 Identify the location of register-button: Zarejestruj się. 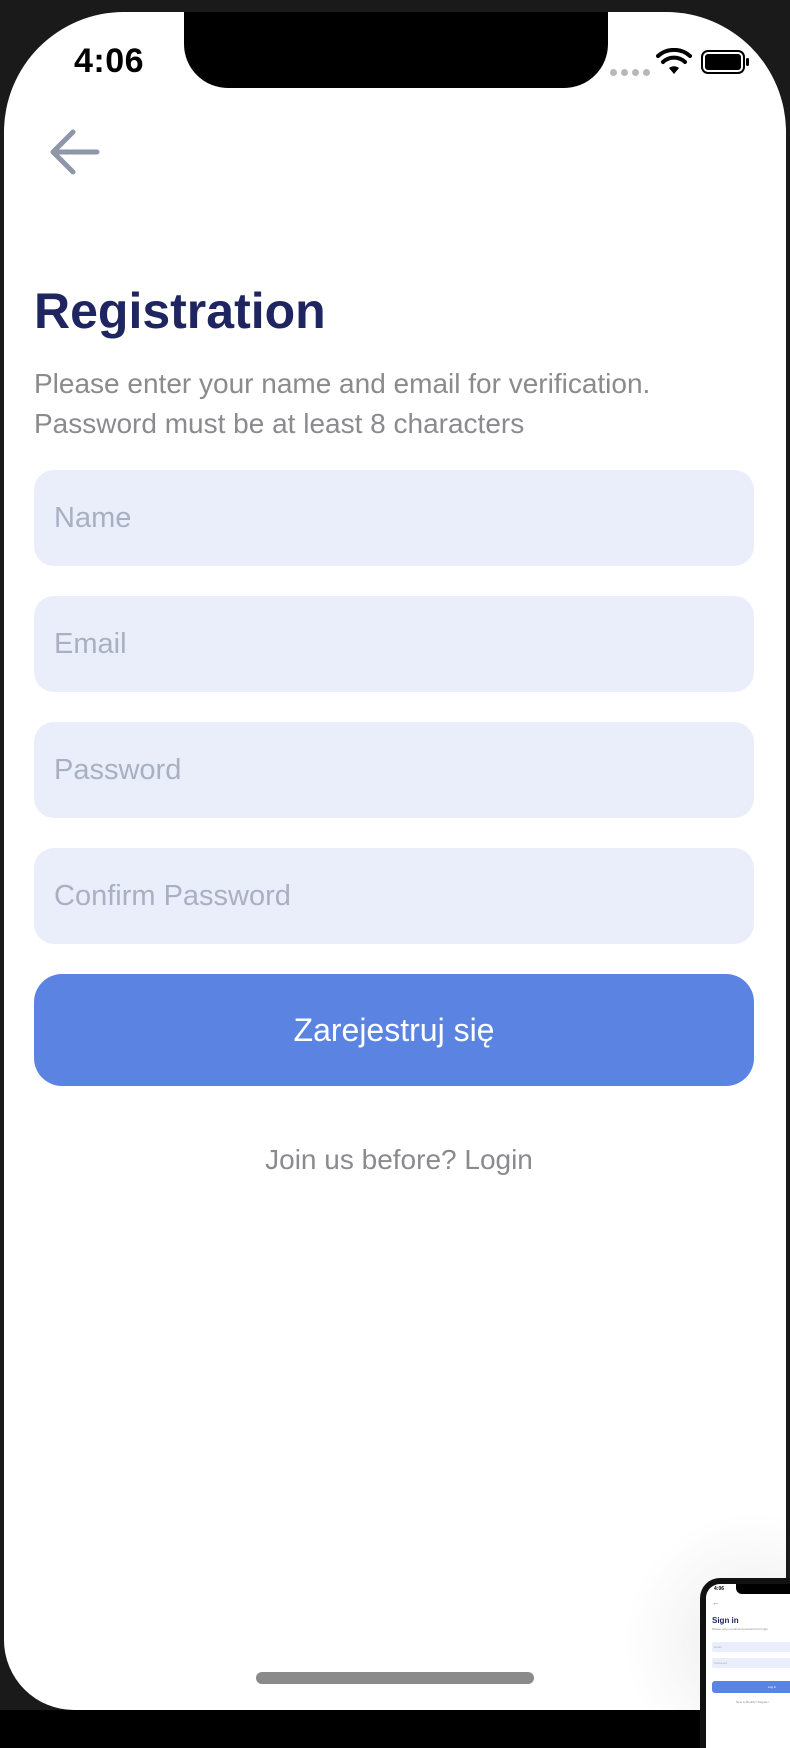
(394, 1030).